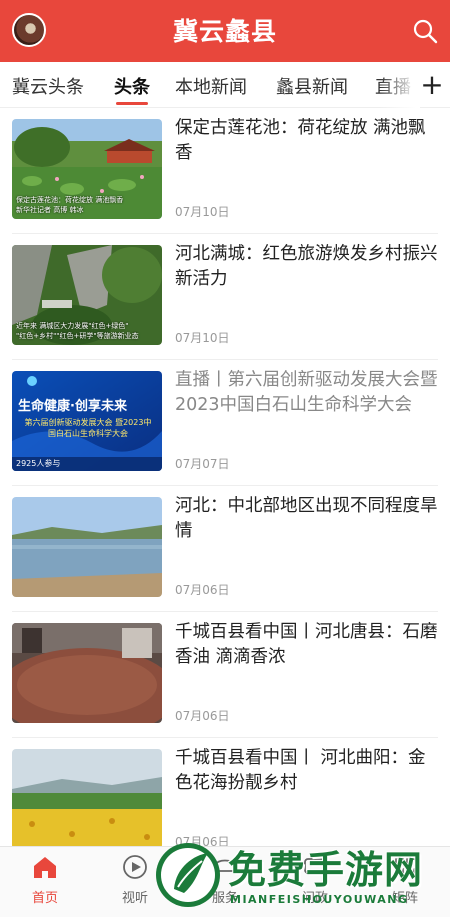  Describe the element at coordinates (400, 85) in the screenshot. I see `tab-fade` at that location.